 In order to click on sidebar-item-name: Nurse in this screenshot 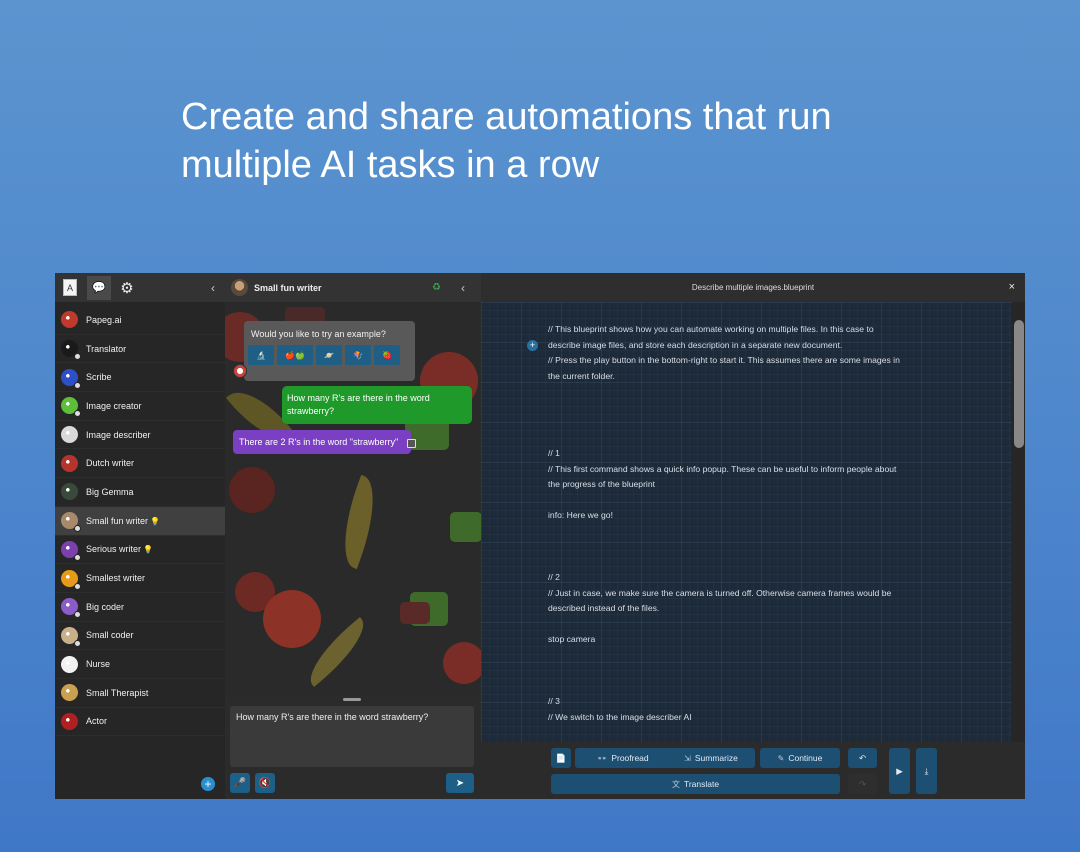, I will do `click(98, 664)`.